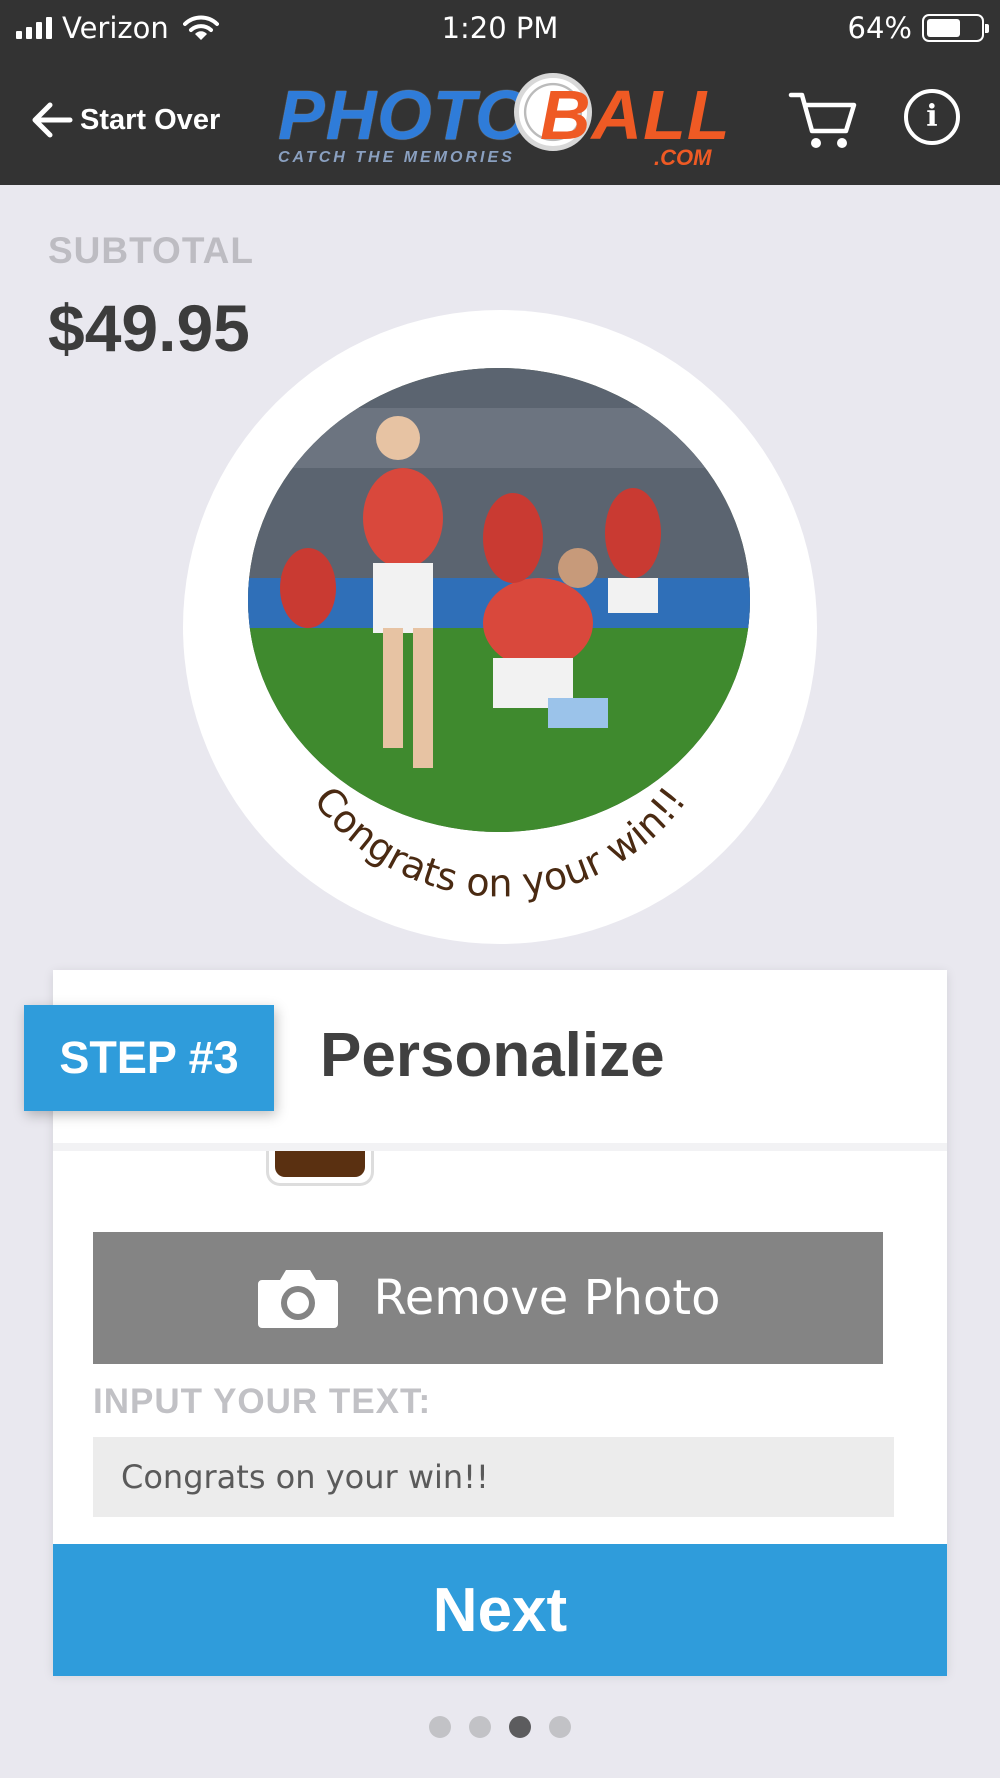 This screenshot has height=1778, width=1000. I want to click on battery-fill, so click(944, 28).